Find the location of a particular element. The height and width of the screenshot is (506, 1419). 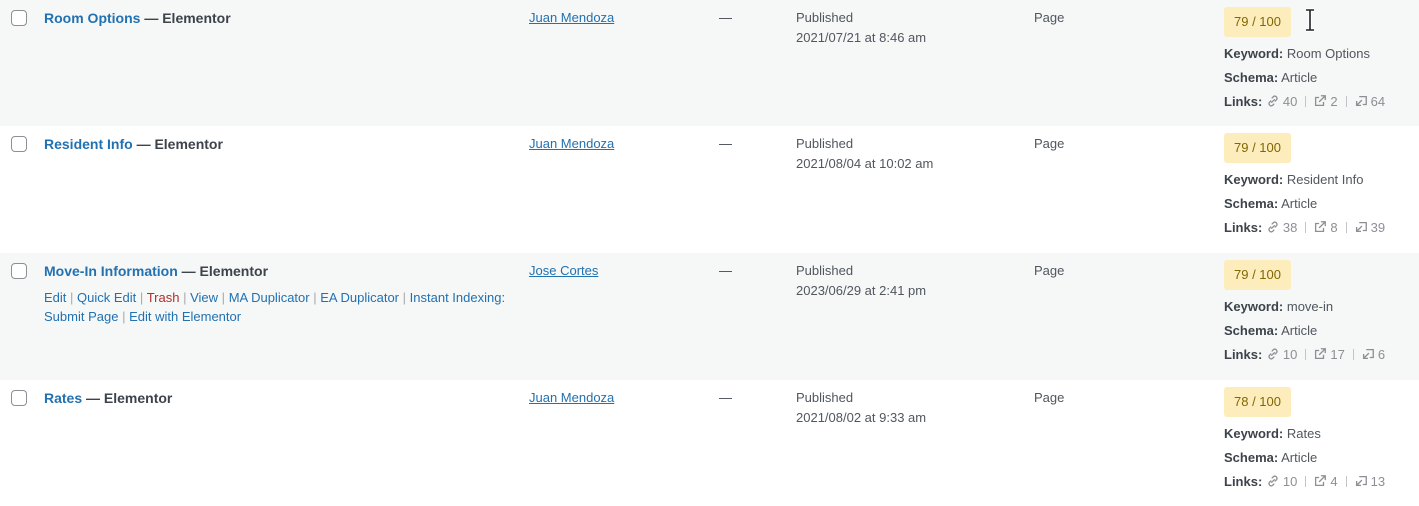

seo-links: Links: 40 2 64 is located at coordinates (1319, 101).